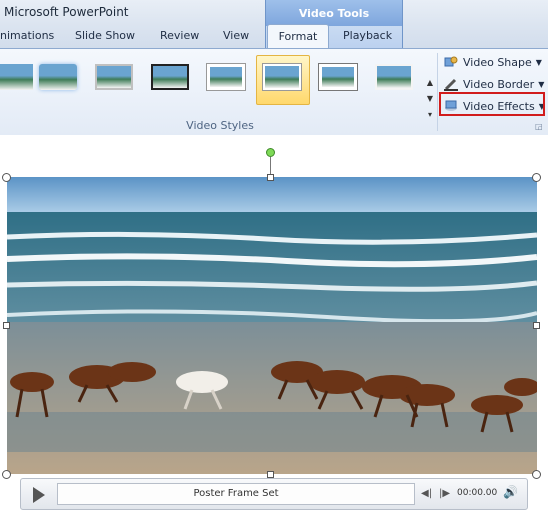  What do you see at coordinates (426, 493) in the screenshot?
I see `step-back-icon: ◀|` at bounding box center [426, 493].